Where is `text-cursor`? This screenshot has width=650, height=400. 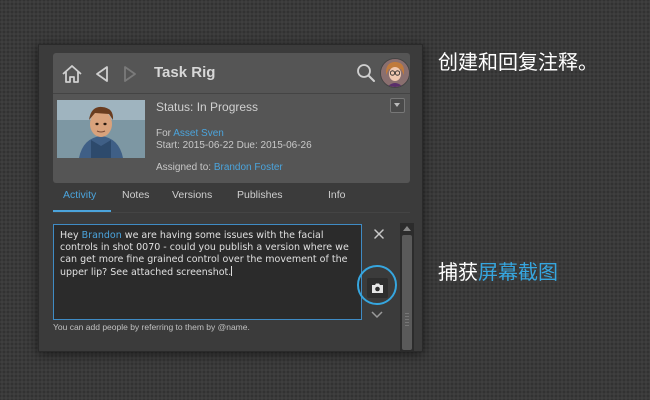 text-cursor is located at coordinates (232, 271).